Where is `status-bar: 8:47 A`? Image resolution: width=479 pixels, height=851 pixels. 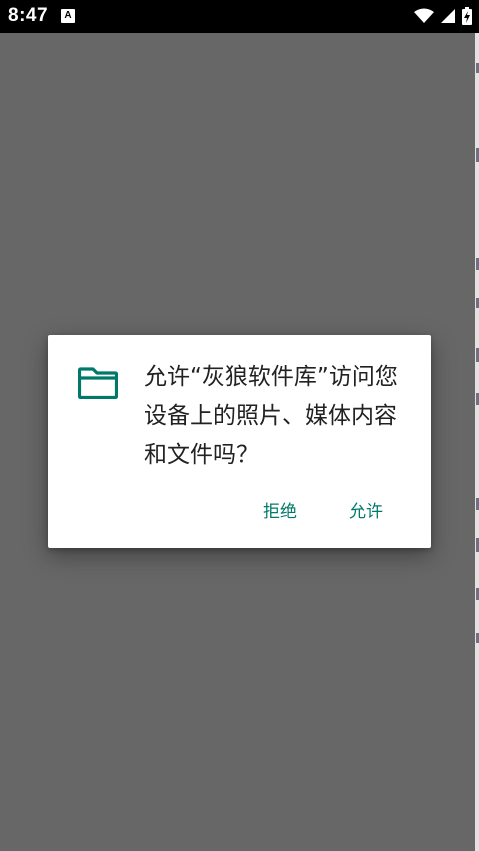
status-bar: 8:47 A is located at coordinates (239, 16).